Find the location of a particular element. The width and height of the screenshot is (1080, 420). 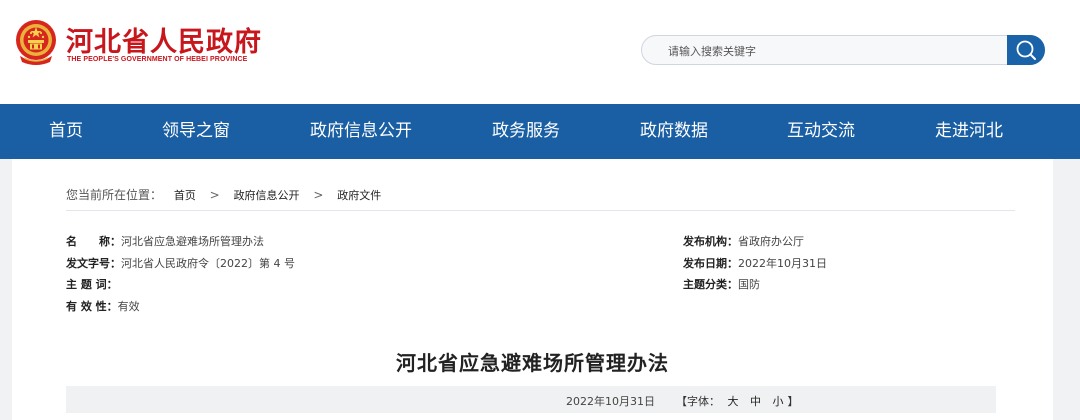

nav-item-leaders: 领导之窗 is located at coordinates (196, 131).